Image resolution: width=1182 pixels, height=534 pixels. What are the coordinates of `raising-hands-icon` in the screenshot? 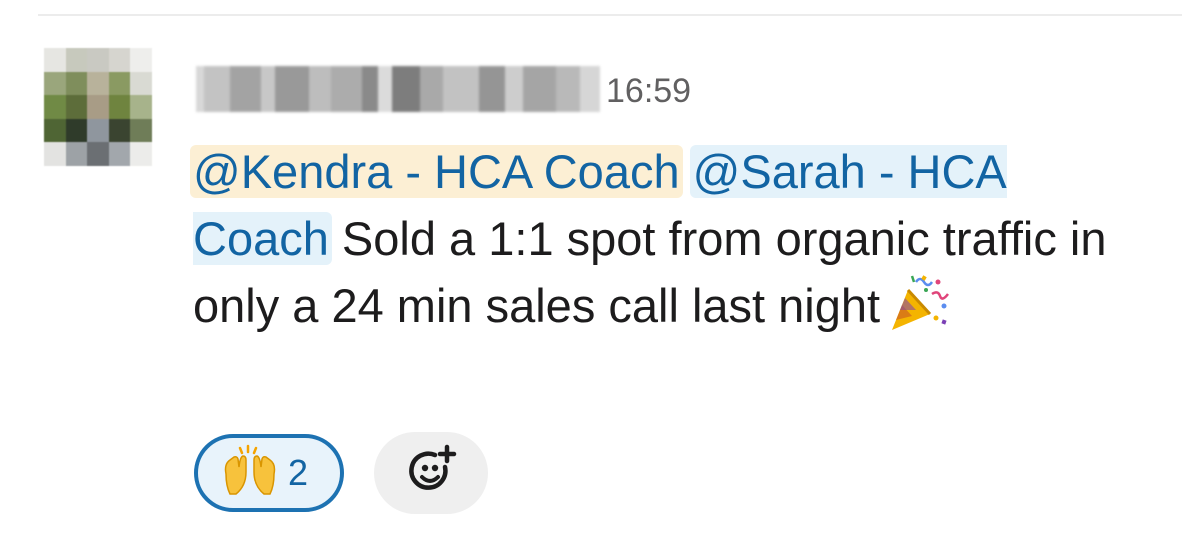 It's located at (250, 473).